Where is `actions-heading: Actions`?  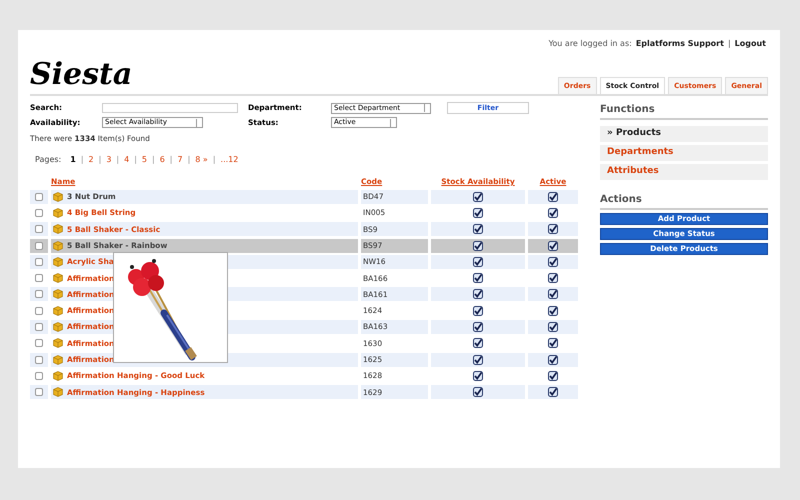 actions-heading: Actions is located at coordinates (684, 201).